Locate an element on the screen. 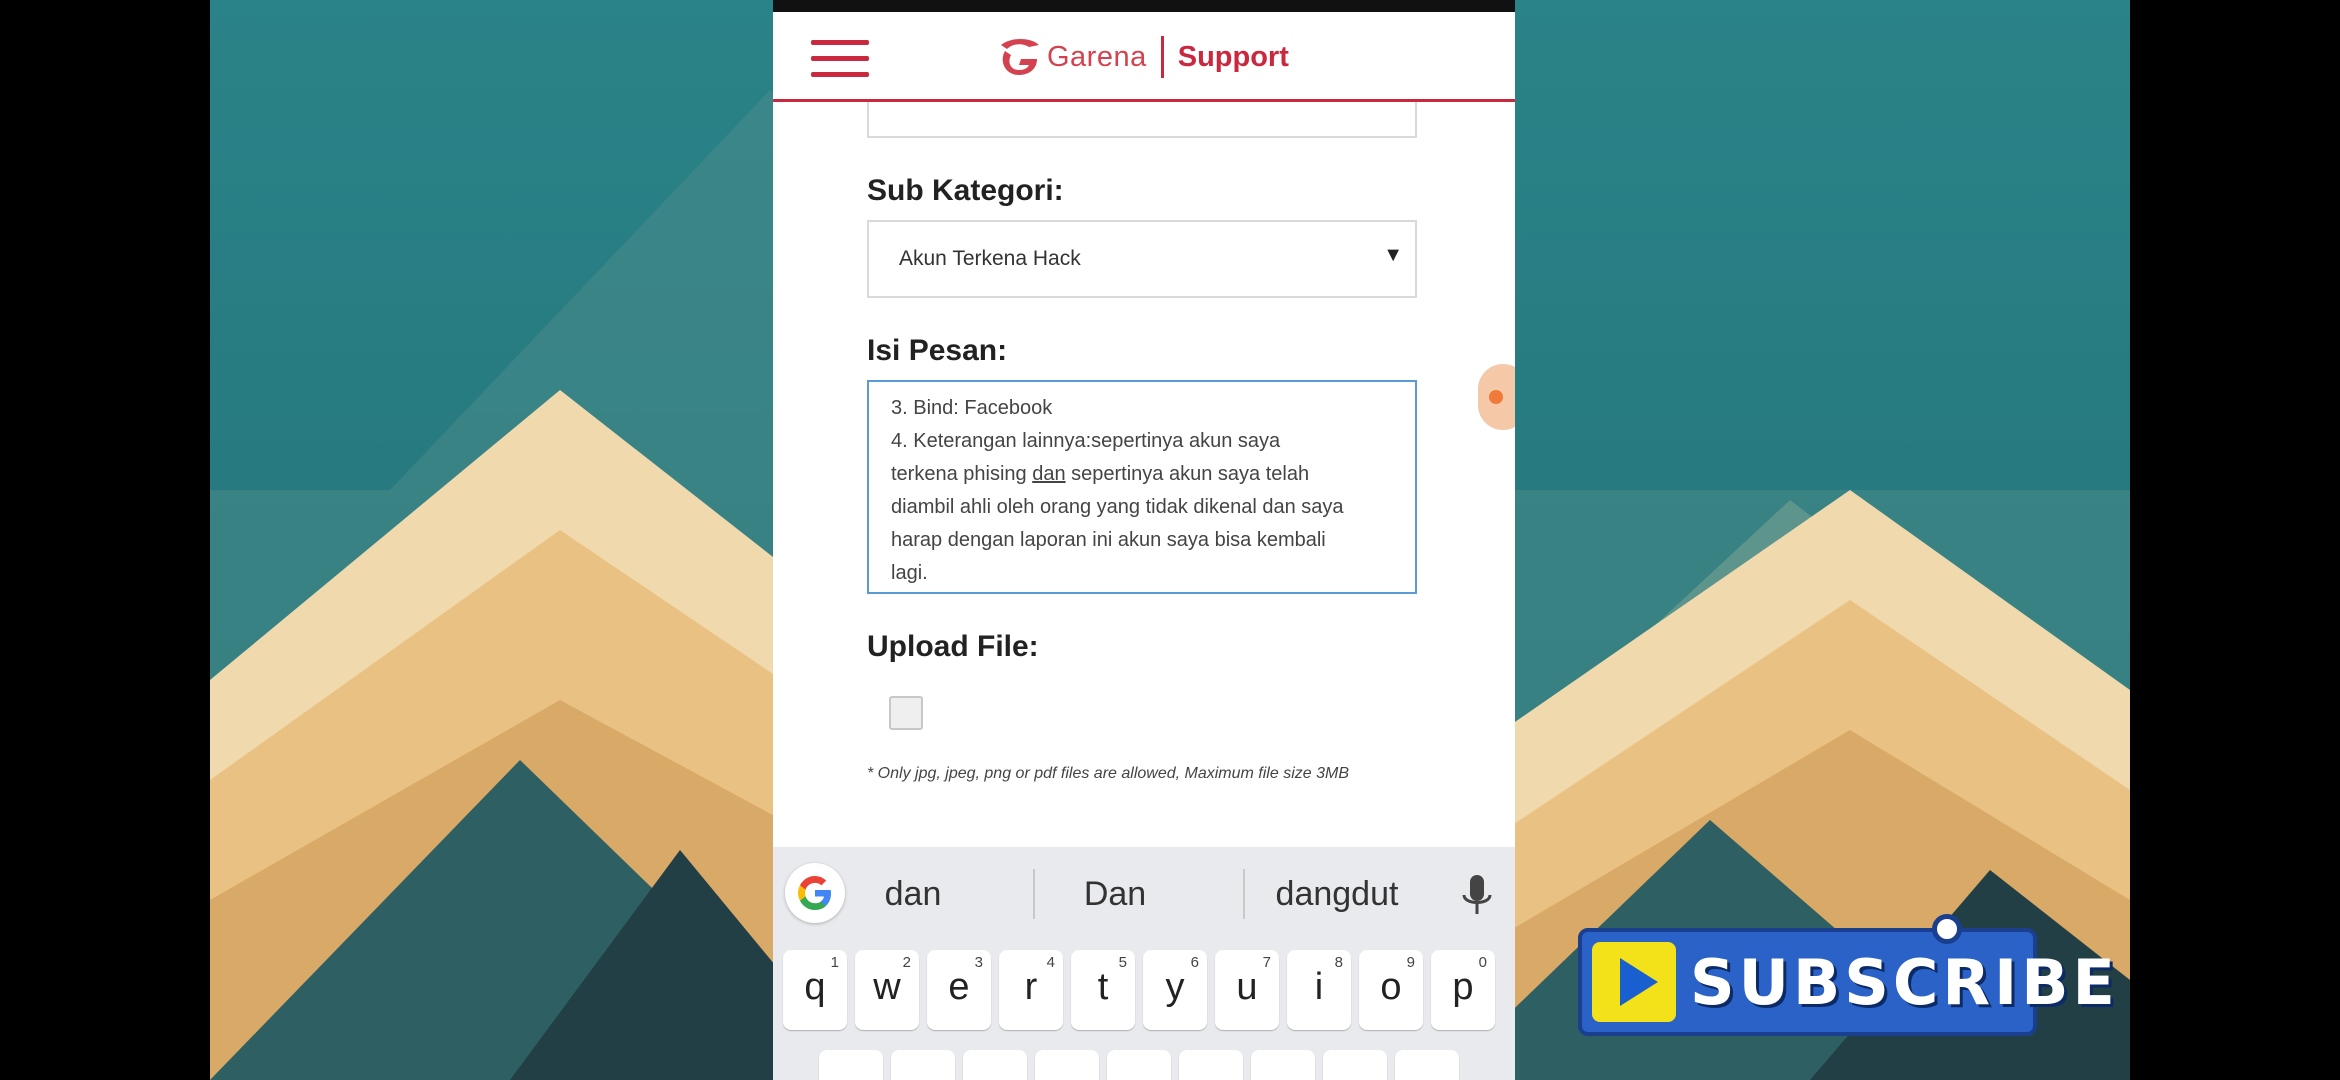  subscribe-banner: SUBSCRIBE is located at coordinates (1846, 975).